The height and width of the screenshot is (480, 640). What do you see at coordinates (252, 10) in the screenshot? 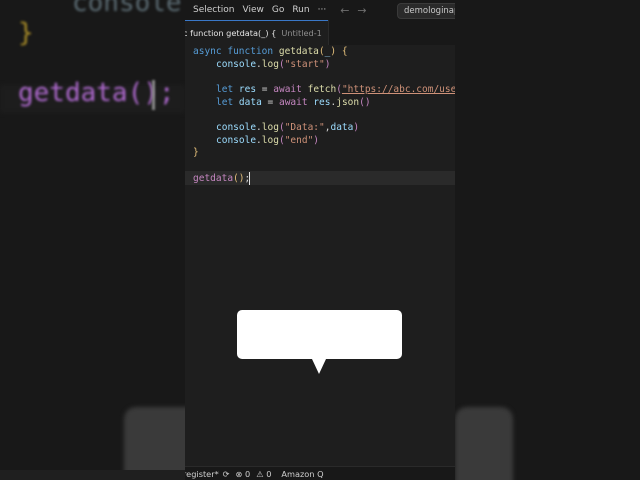
I see `menu-view: View` at bounding box center [252, 10].